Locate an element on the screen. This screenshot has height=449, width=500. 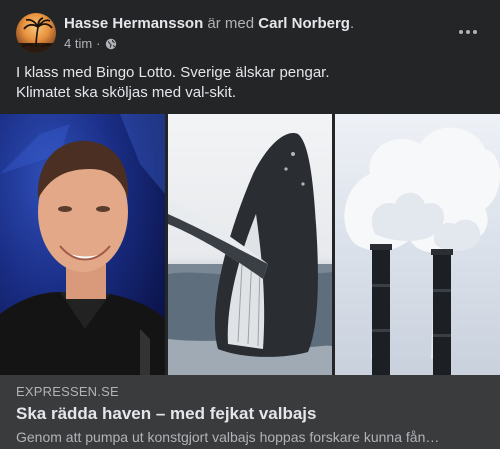
link-headline: Ska rädda haven – med fejkat valbajs is located at coordinates (166, 413).